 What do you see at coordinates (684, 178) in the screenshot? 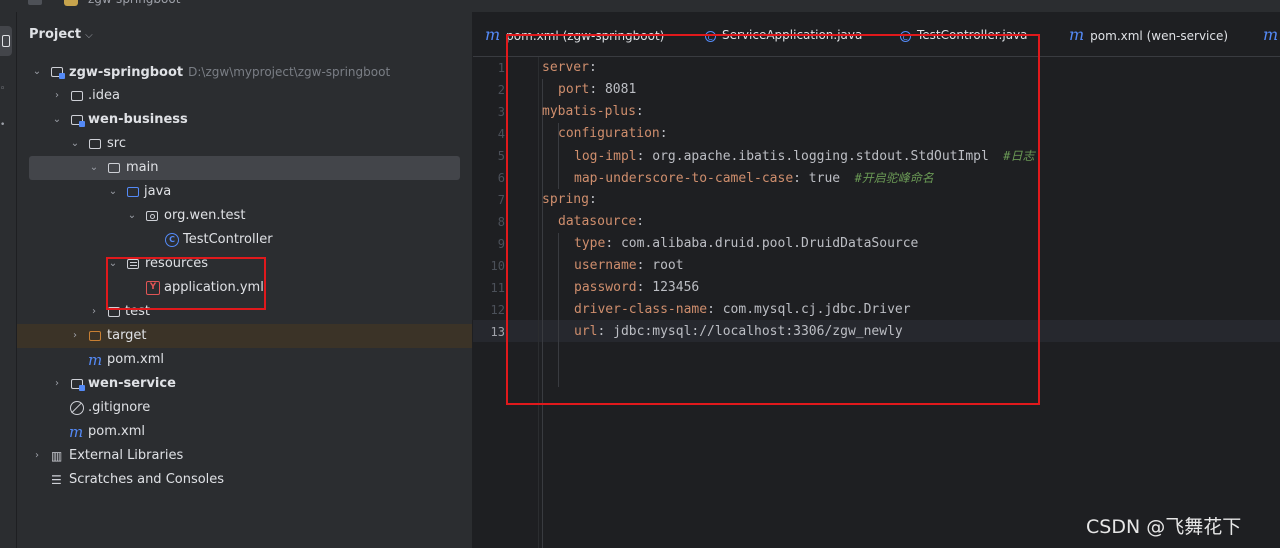
I see `yaml-key: map-underscore-to-camel-case` at bounding box center [684, 178].